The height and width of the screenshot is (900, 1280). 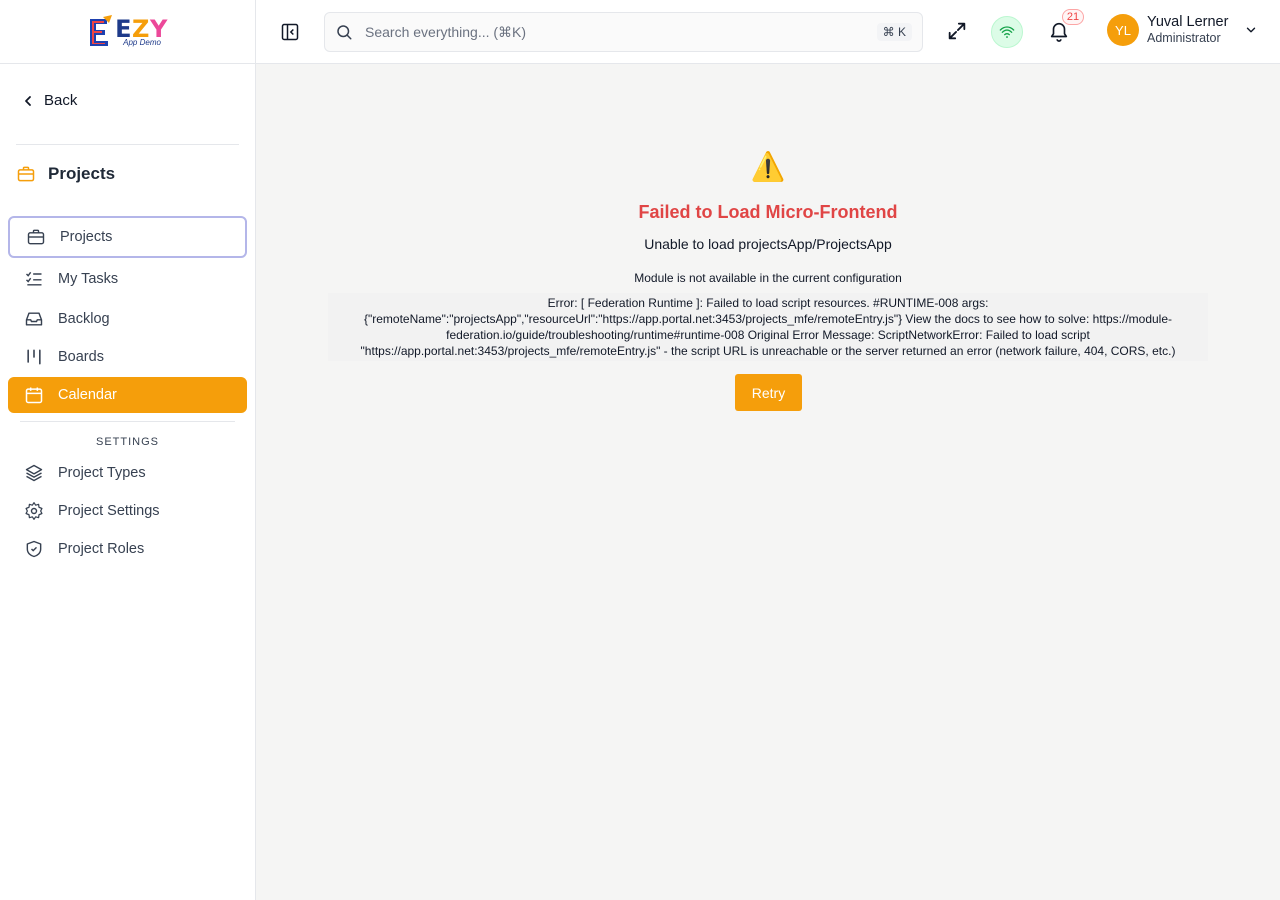 What do you see at coordinates (1184, 38) in the screenshot?
I see `user-role: Administrator` at bounding box center [1184, 38].